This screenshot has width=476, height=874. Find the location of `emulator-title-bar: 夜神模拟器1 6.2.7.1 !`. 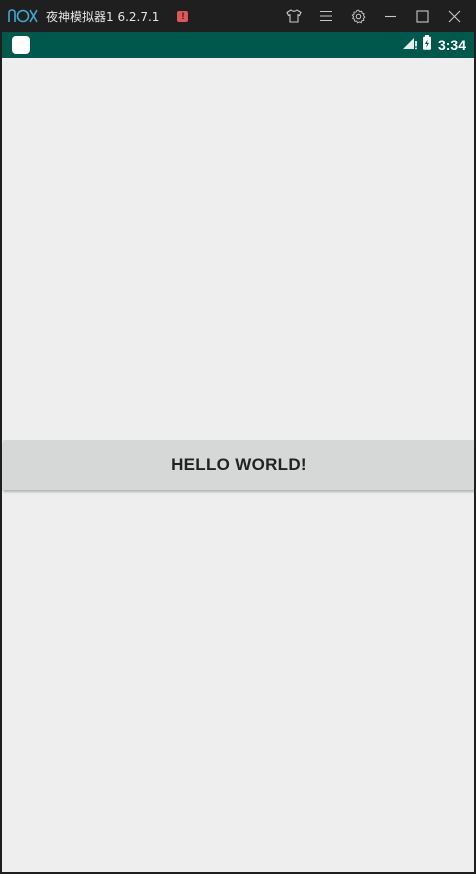

emulator-title-bar: 夜神模拟器1 6.2.7.1 ! is located at coordinates (238, 16).